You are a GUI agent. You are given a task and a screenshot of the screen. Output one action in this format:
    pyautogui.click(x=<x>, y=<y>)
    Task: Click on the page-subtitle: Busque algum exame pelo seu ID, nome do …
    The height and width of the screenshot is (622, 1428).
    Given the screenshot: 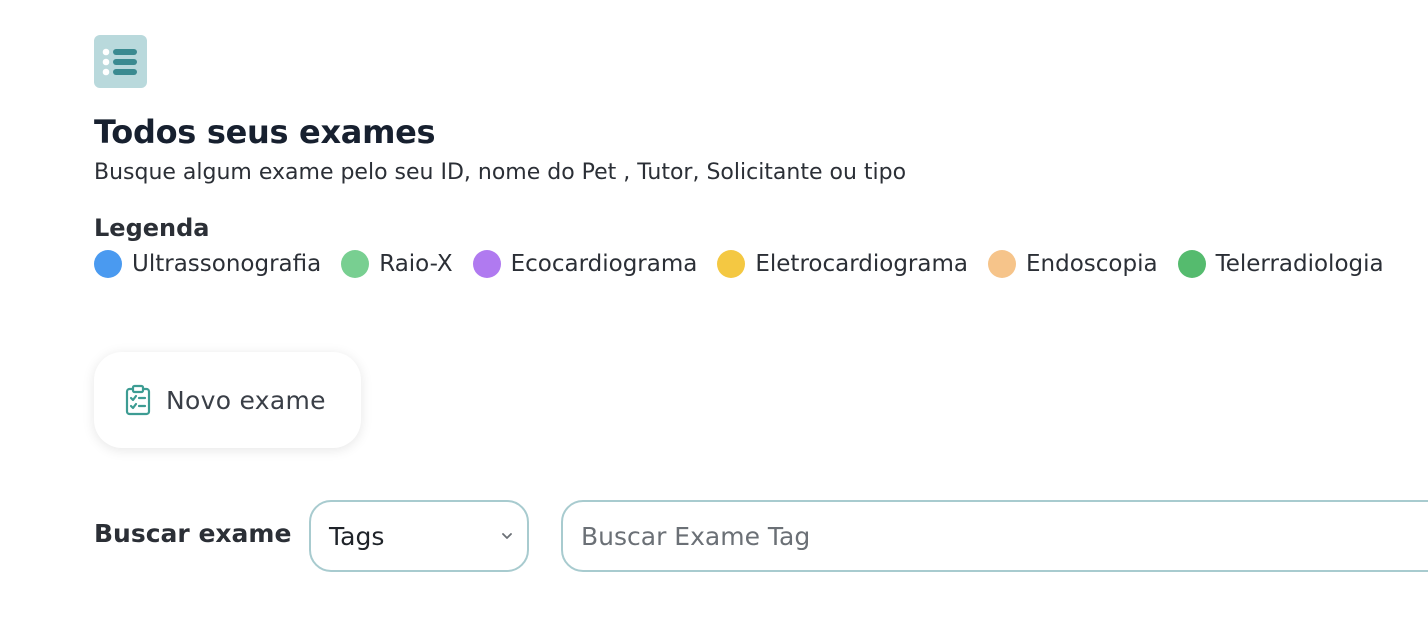 What is the action you would take?
    pyautogui.click(x=500, y=172)
    